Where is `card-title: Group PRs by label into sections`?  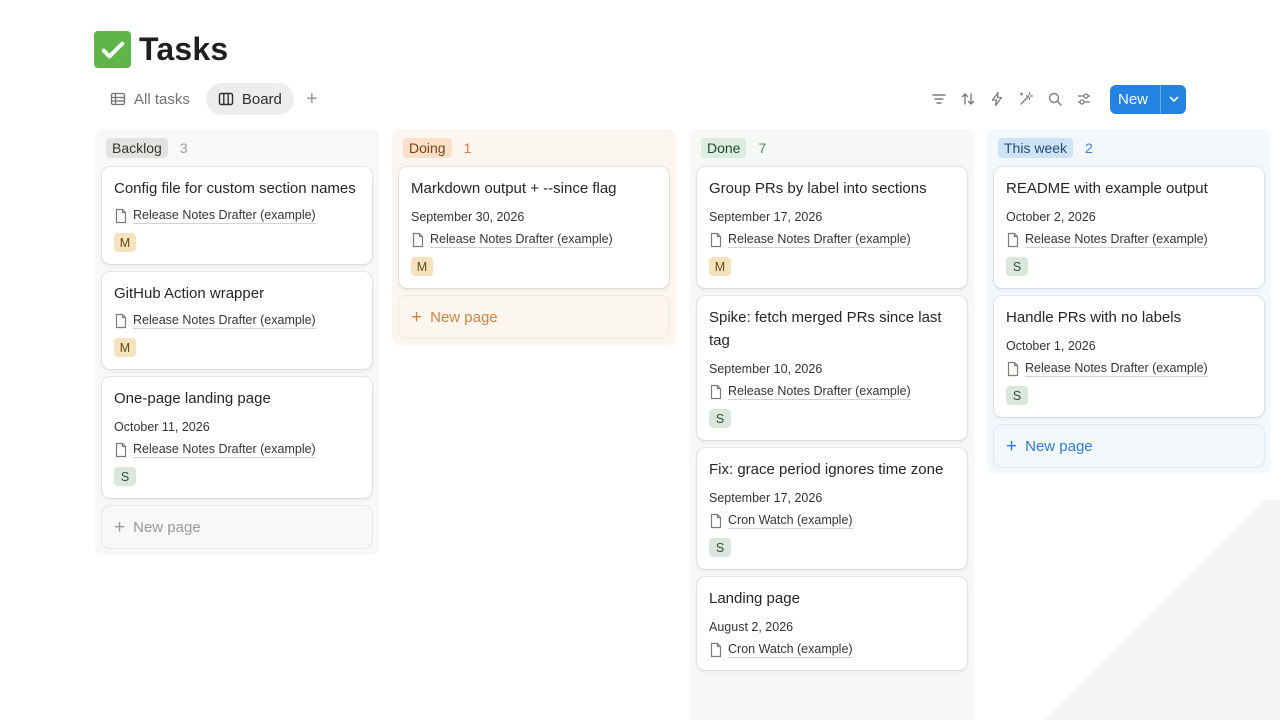 card-title: Group PRs by label into sections is located at coordinates (818, 188).